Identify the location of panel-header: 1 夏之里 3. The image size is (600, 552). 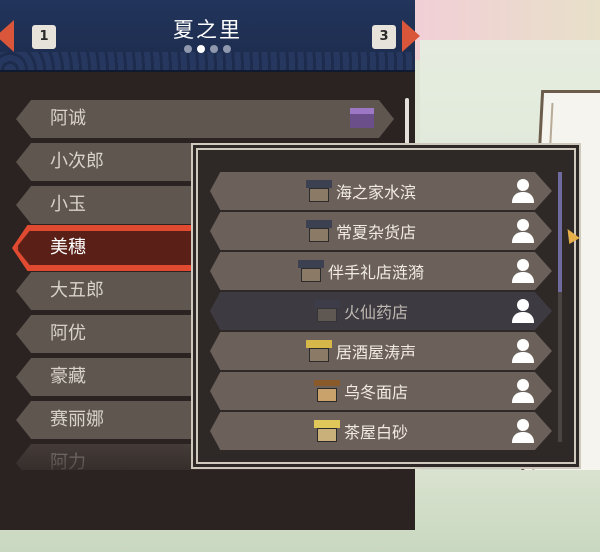
(210, 36).